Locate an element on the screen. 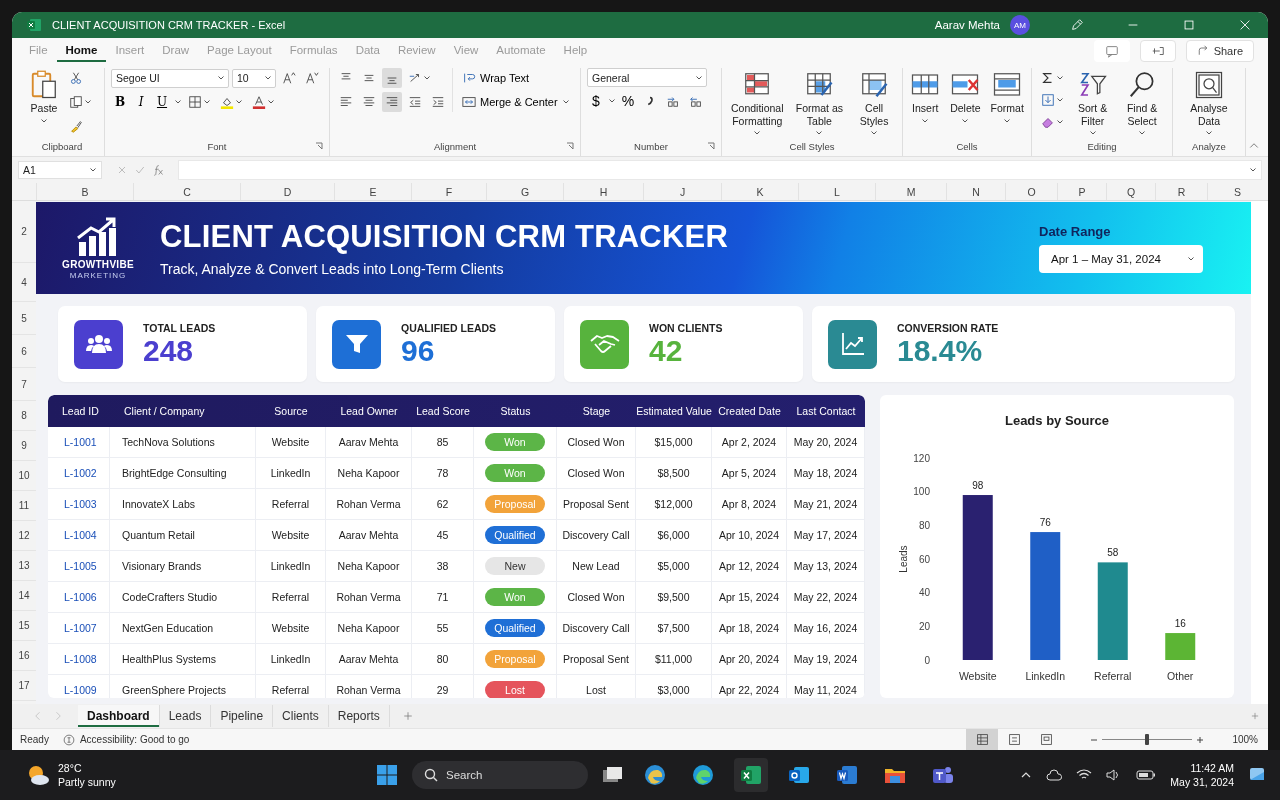 Image resolution: width=1280 pixels, height=800 pixels. italic-button: I is located at coordinates (141, 102).